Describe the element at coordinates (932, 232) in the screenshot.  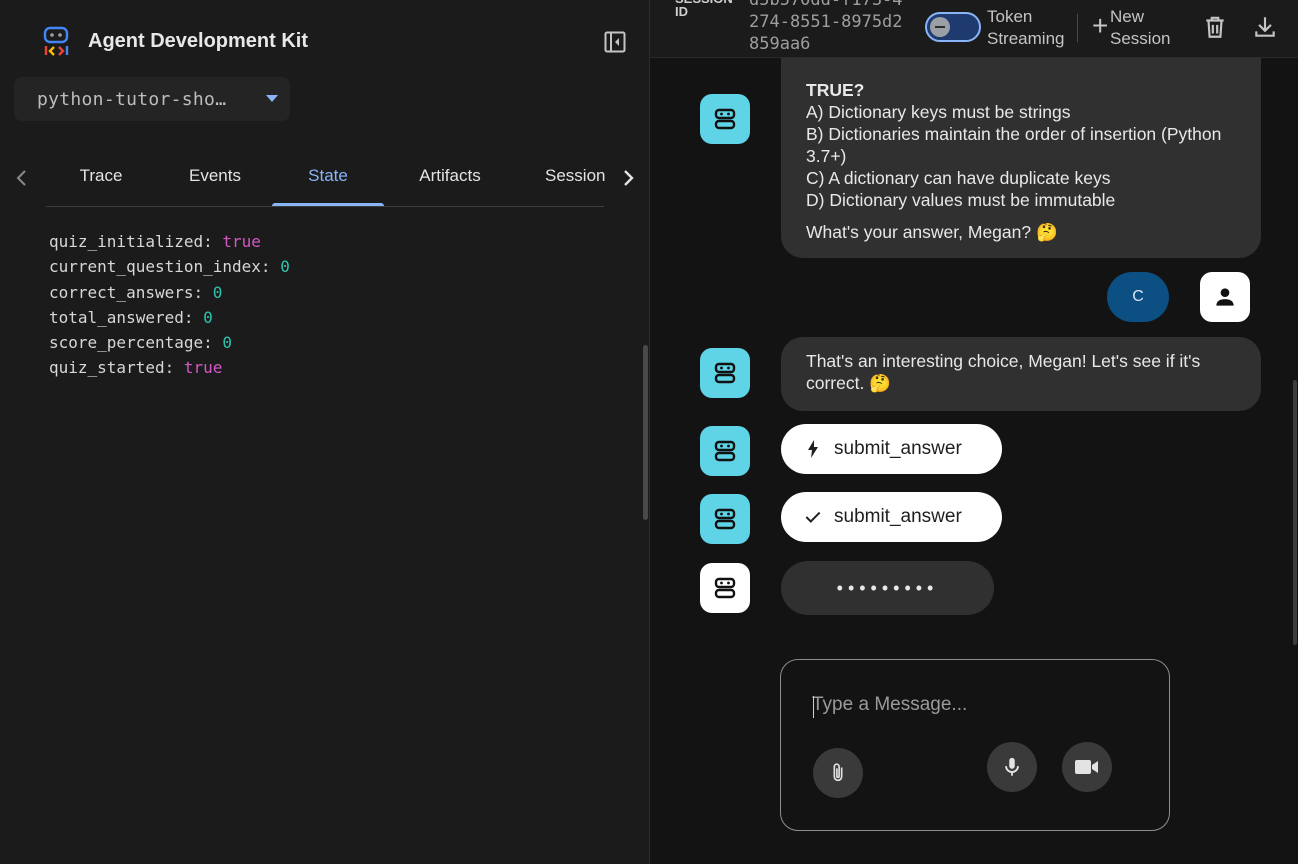
I see `quiz-prompt: What's your answer, Megan? 🤔` at that location.